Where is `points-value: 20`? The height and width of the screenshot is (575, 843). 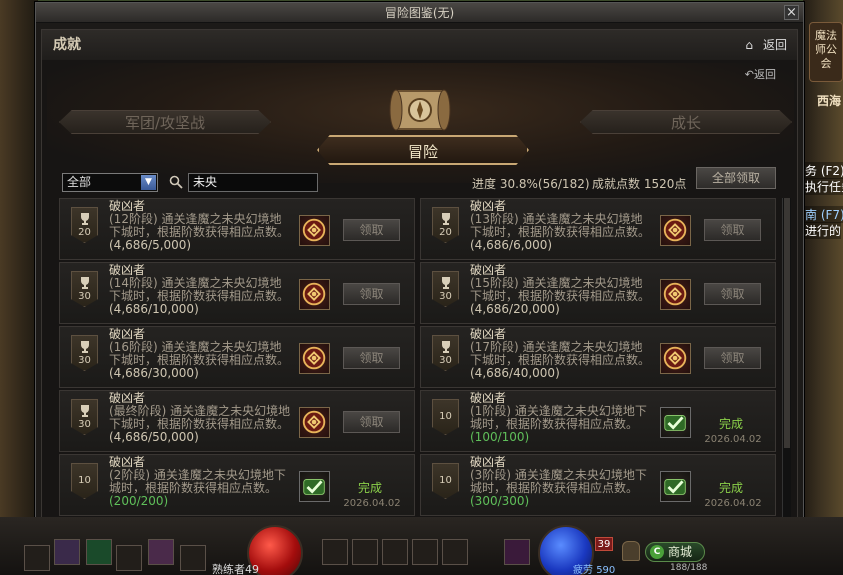 points-value: 20 is located at coordinates (445, 232).